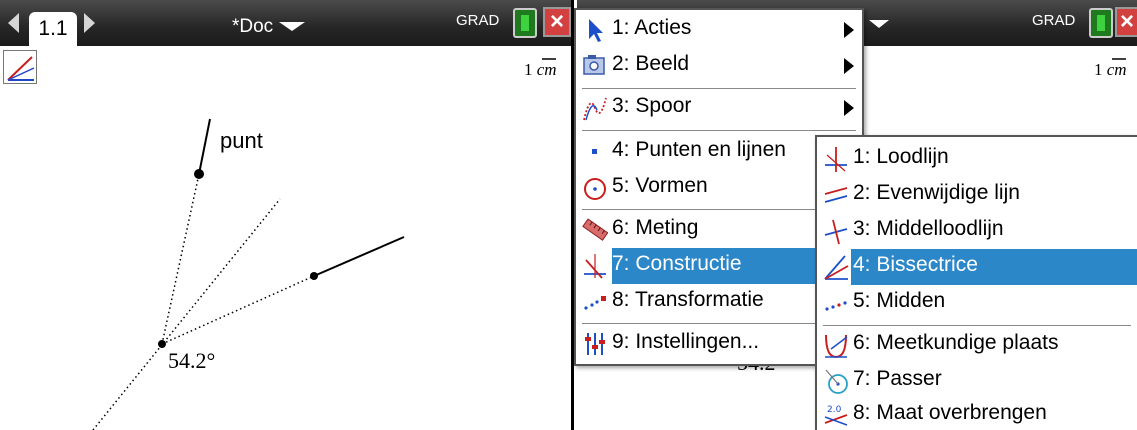 The width and height of the screenshot is (1137, 430). I want to click on point-label: punt, so click(241, 140).